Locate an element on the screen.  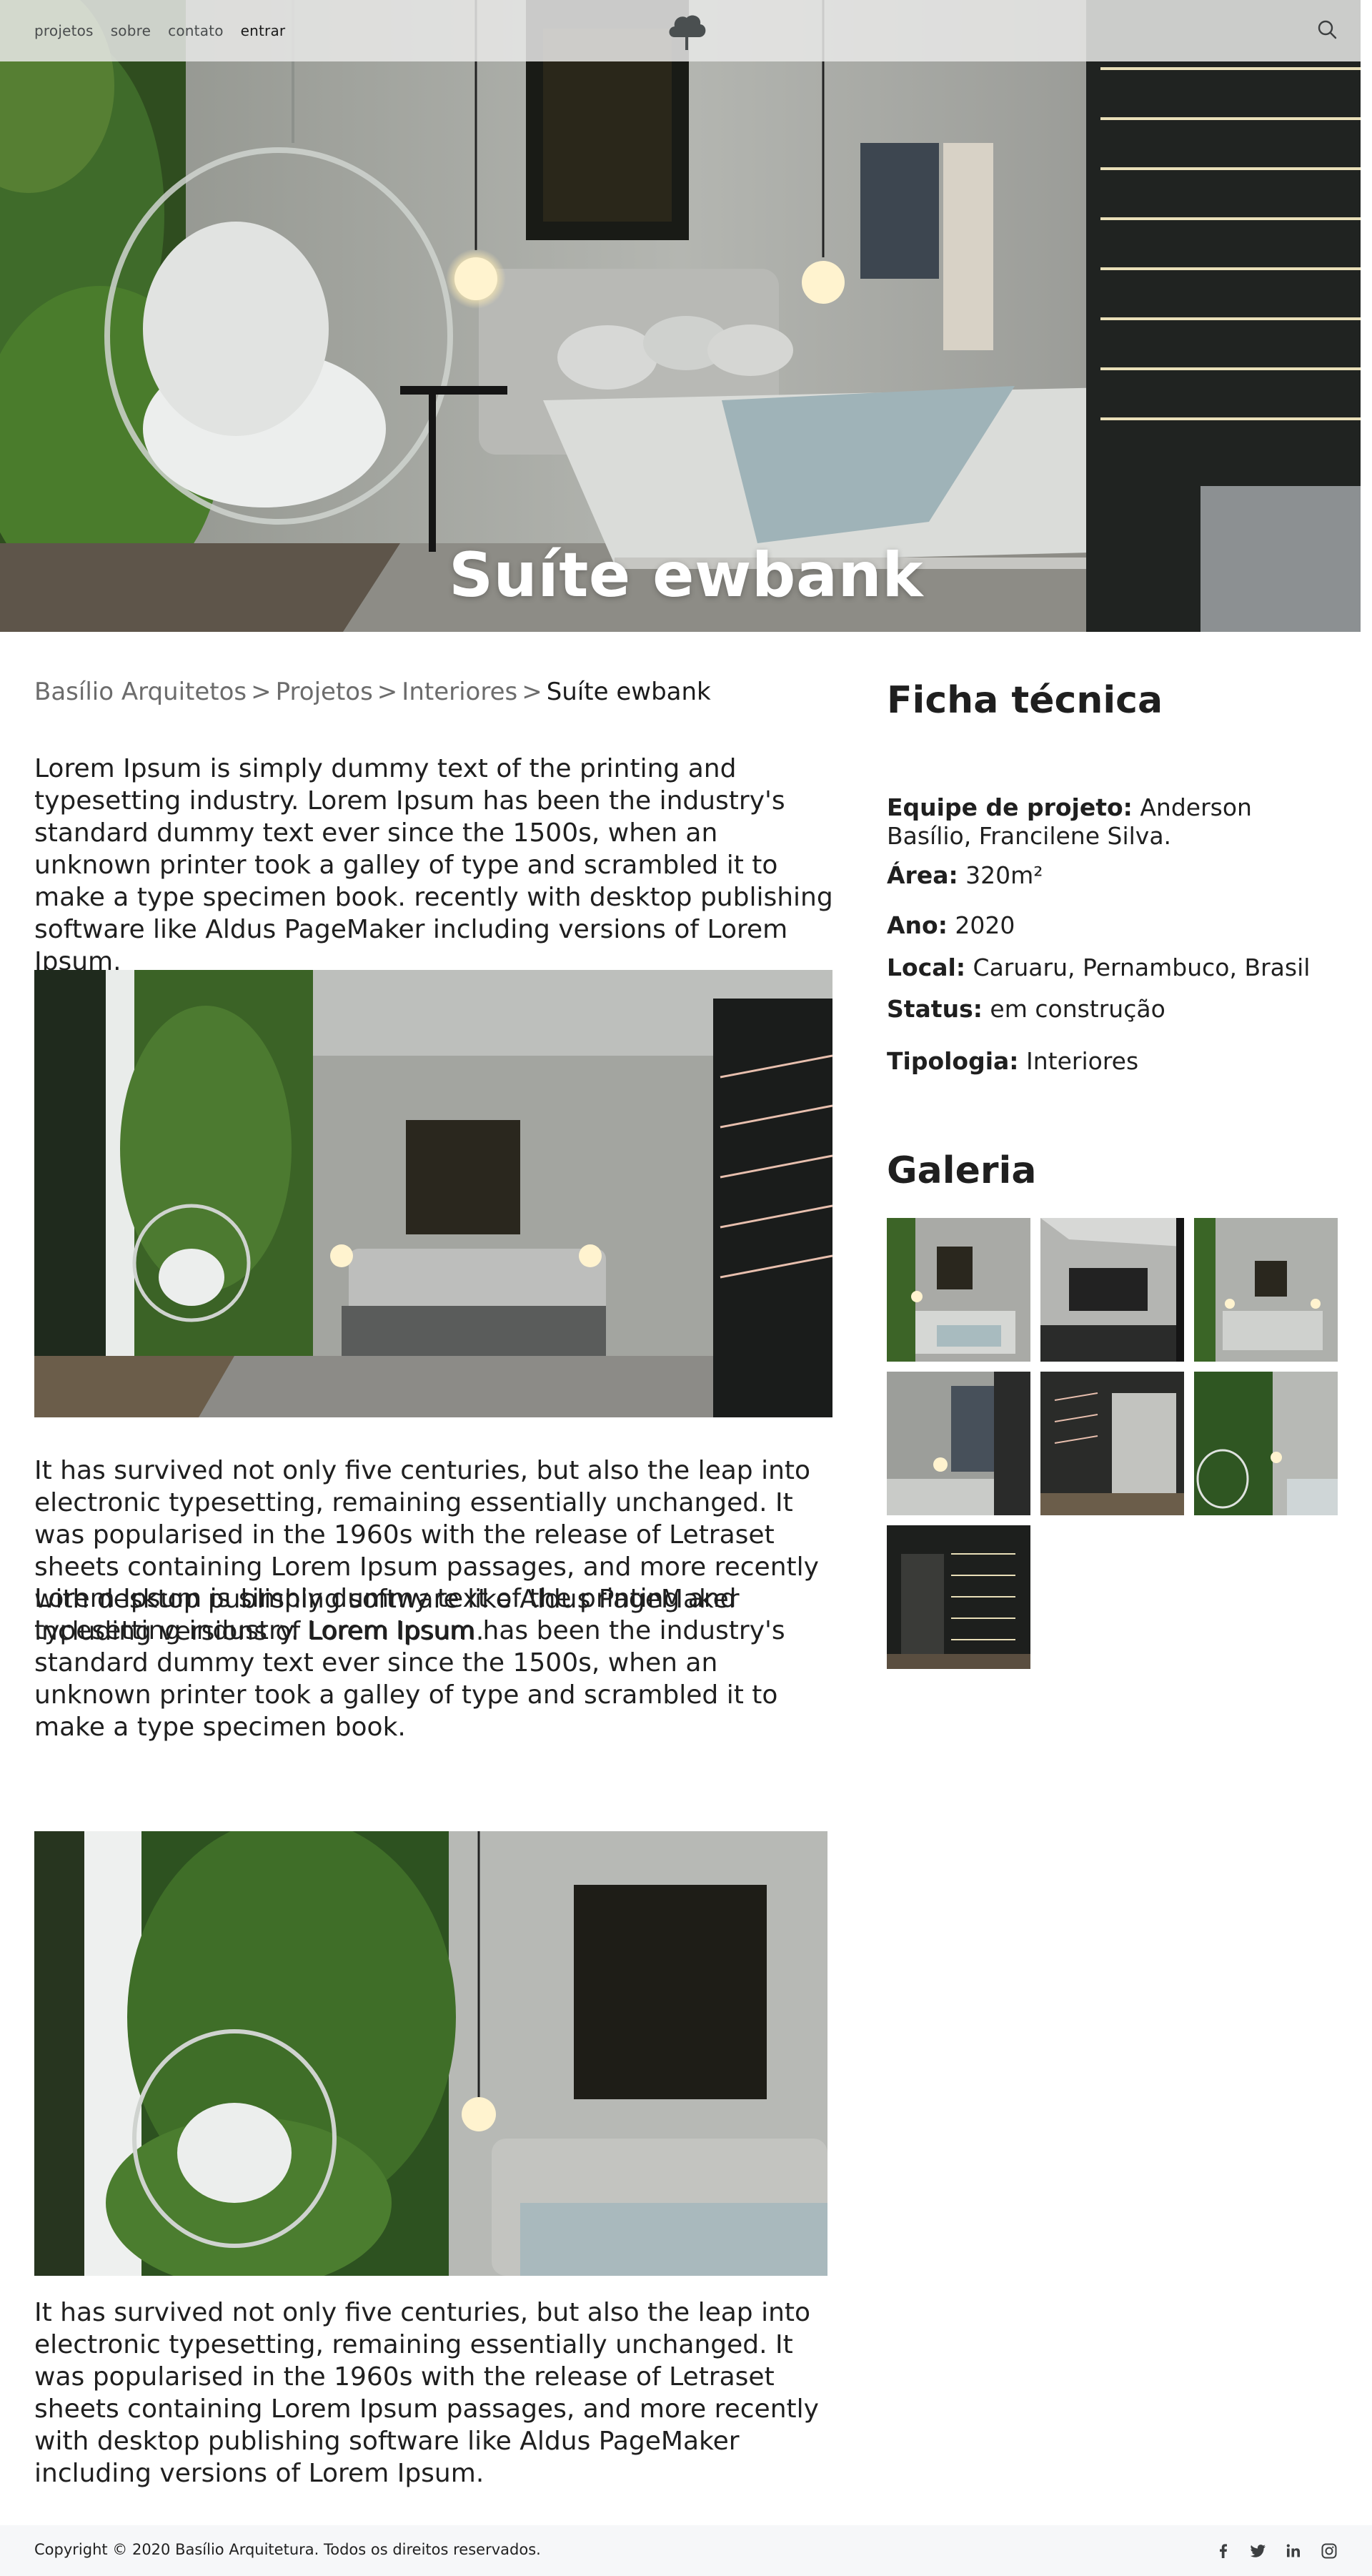
spec-value: em construção is located at coordinates (1077, 1009).